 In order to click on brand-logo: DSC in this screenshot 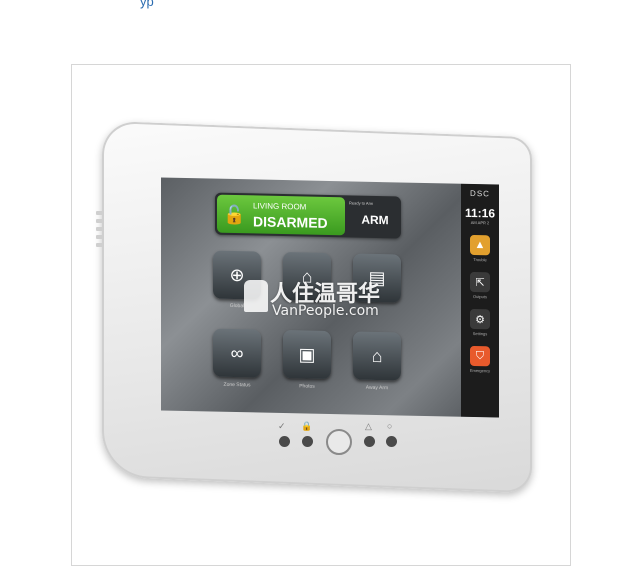, I will do `click(480, 193)`.